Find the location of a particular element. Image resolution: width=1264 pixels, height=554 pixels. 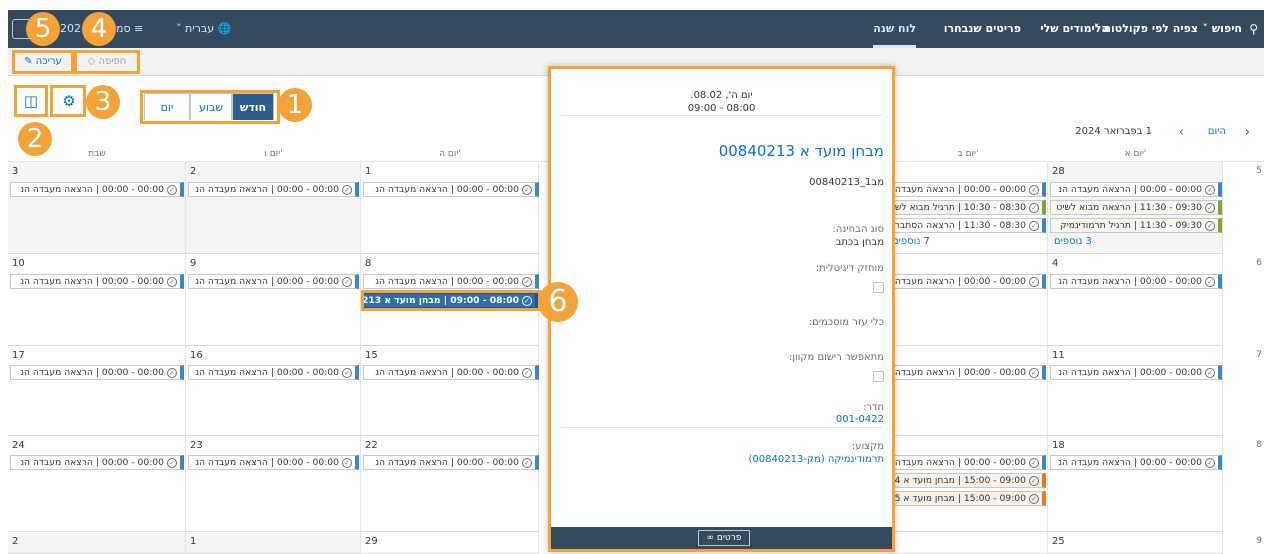

search-icon: ⚲ is located at coordinates (1253, 29).